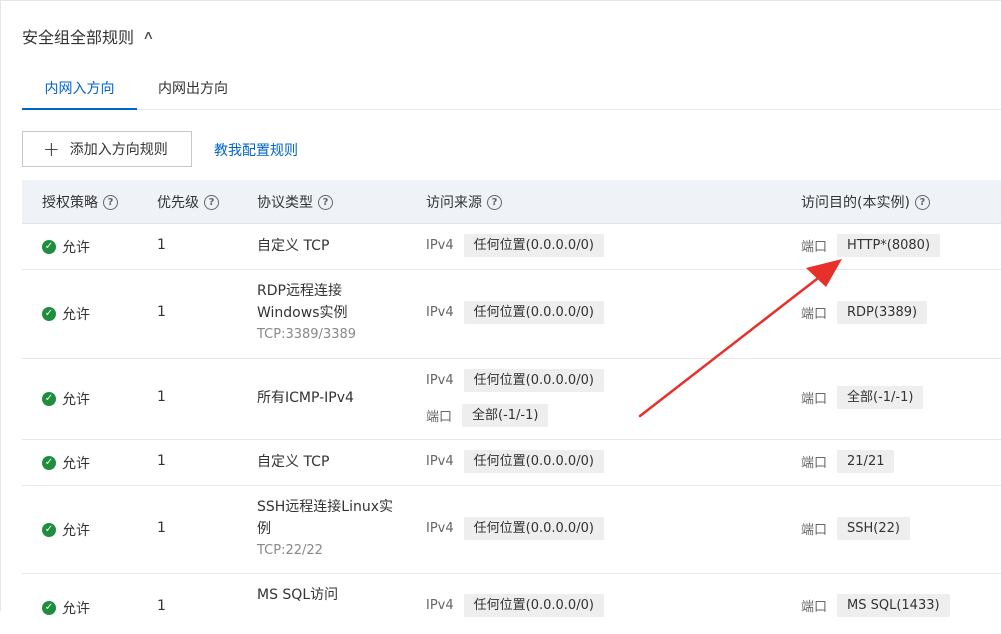  I want to click on destination-cell: 端口 全部(-1/-1), so click(862, 397).